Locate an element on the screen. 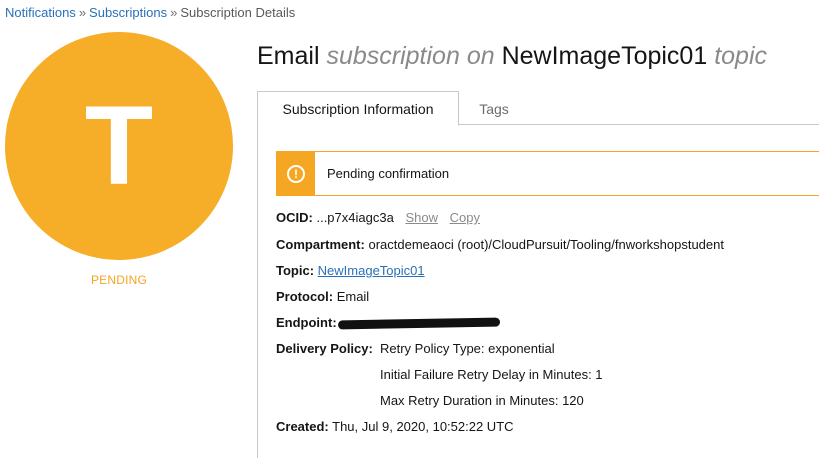 Image resolution: width=819 pixels, height=458 pixels. created-row: Created: Thu, Jul 9, 2020, 10:52:22 UTC is located at coordinates (395, 426).